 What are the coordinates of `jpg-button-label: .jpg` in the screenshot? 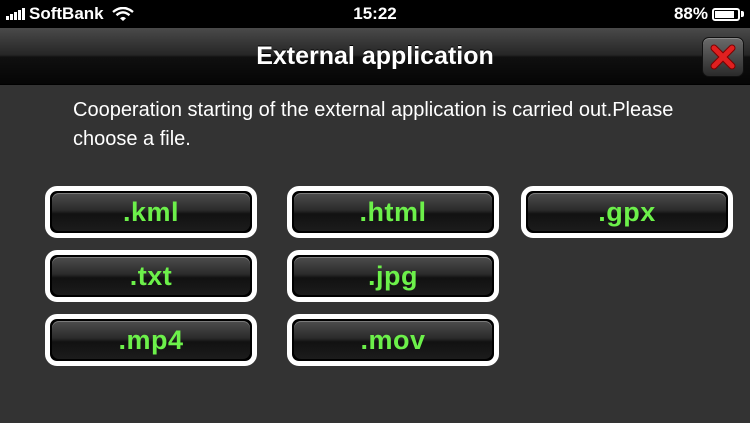 It's located at (393, 276).